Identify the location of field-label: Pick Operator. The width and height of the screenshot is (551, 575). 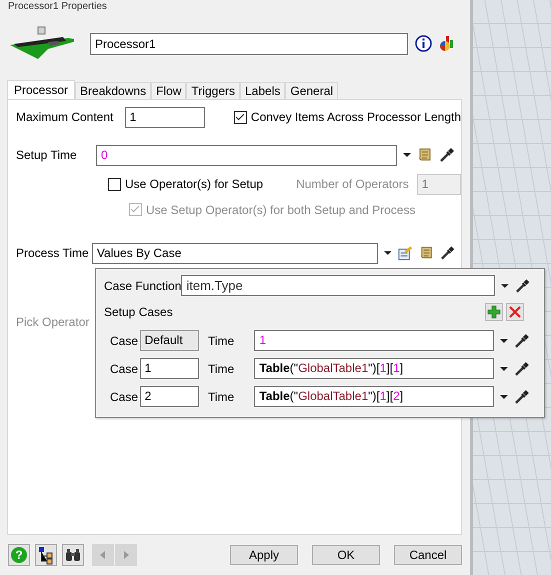
(53, 321).